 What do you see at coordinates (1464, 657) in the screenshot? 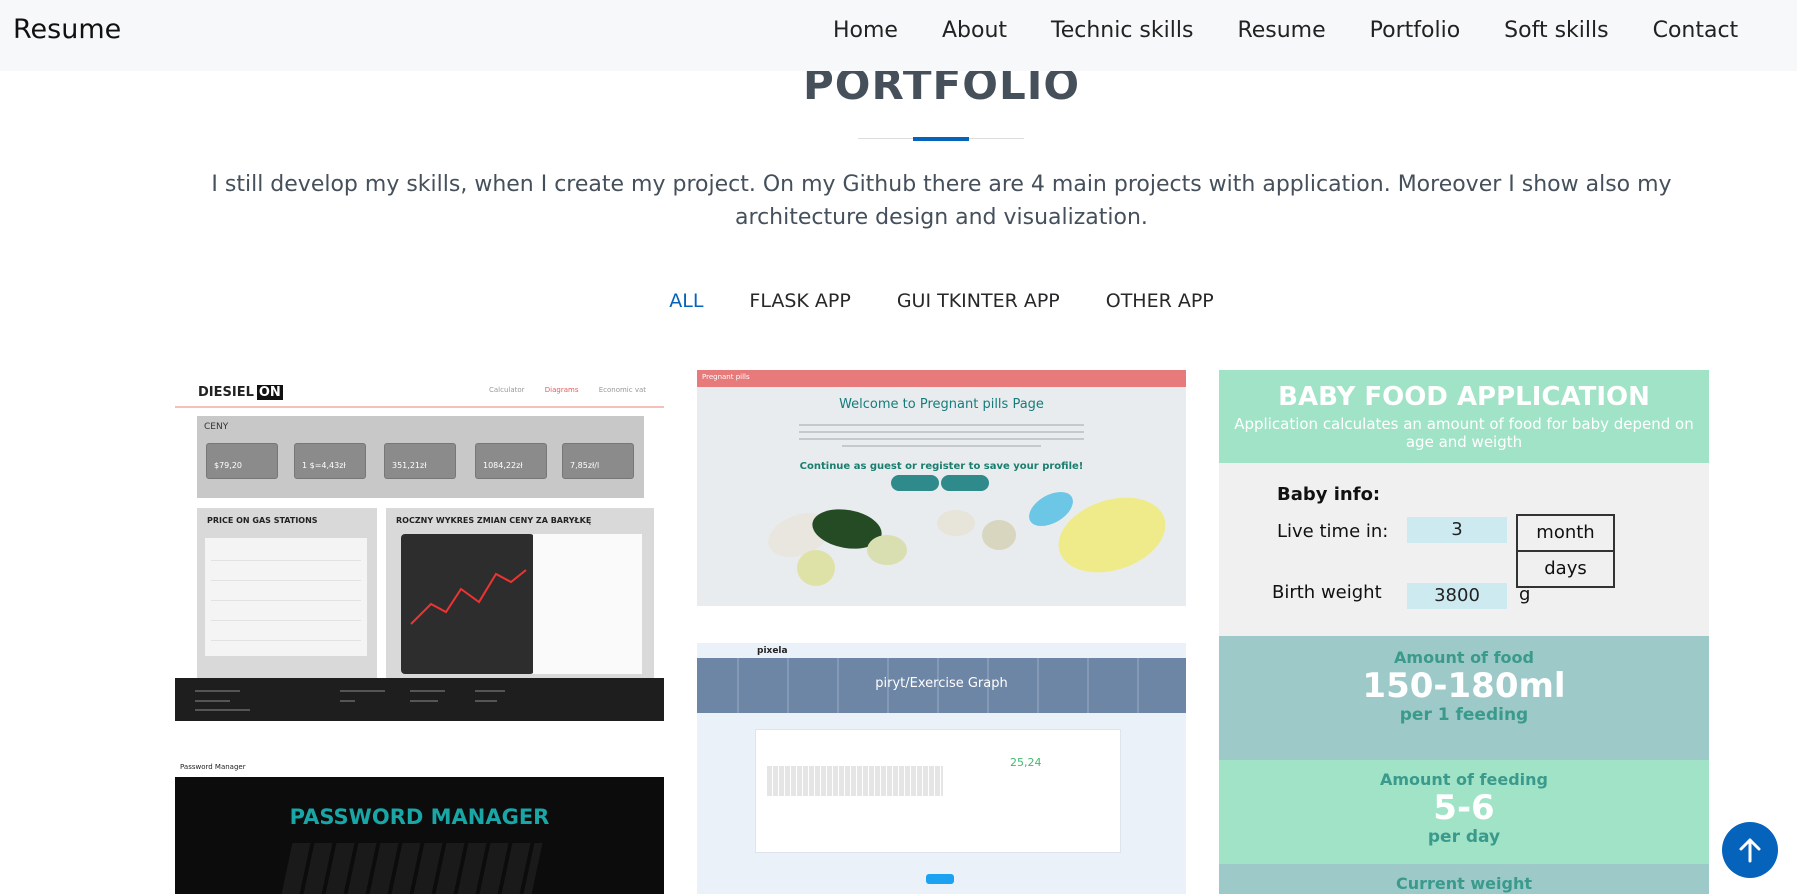
I see `baby-food-heading: Amount of food` at bounding box center [1464, 657].